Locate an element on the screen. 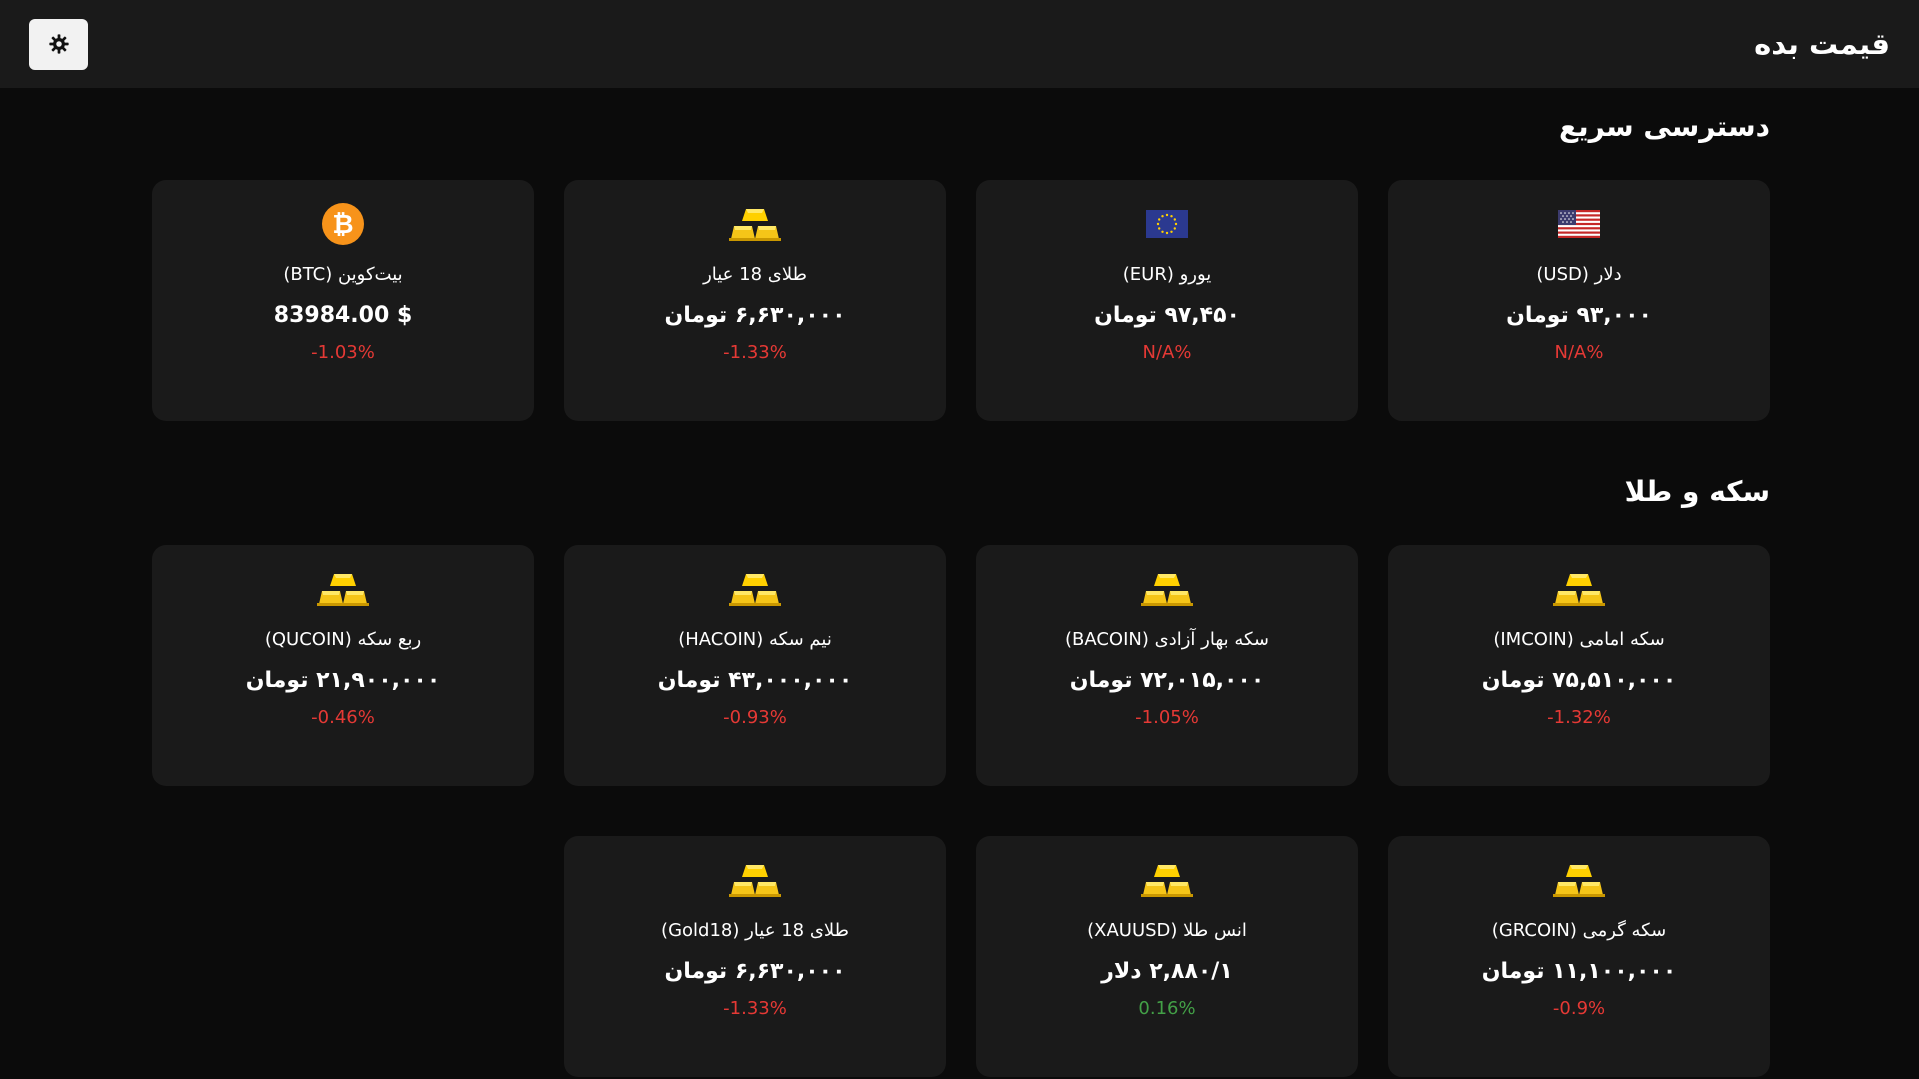 The width and height of the screenshot is (1919, 1079). card-name: طلای 18 عیار is located at coordinates (755, 274).